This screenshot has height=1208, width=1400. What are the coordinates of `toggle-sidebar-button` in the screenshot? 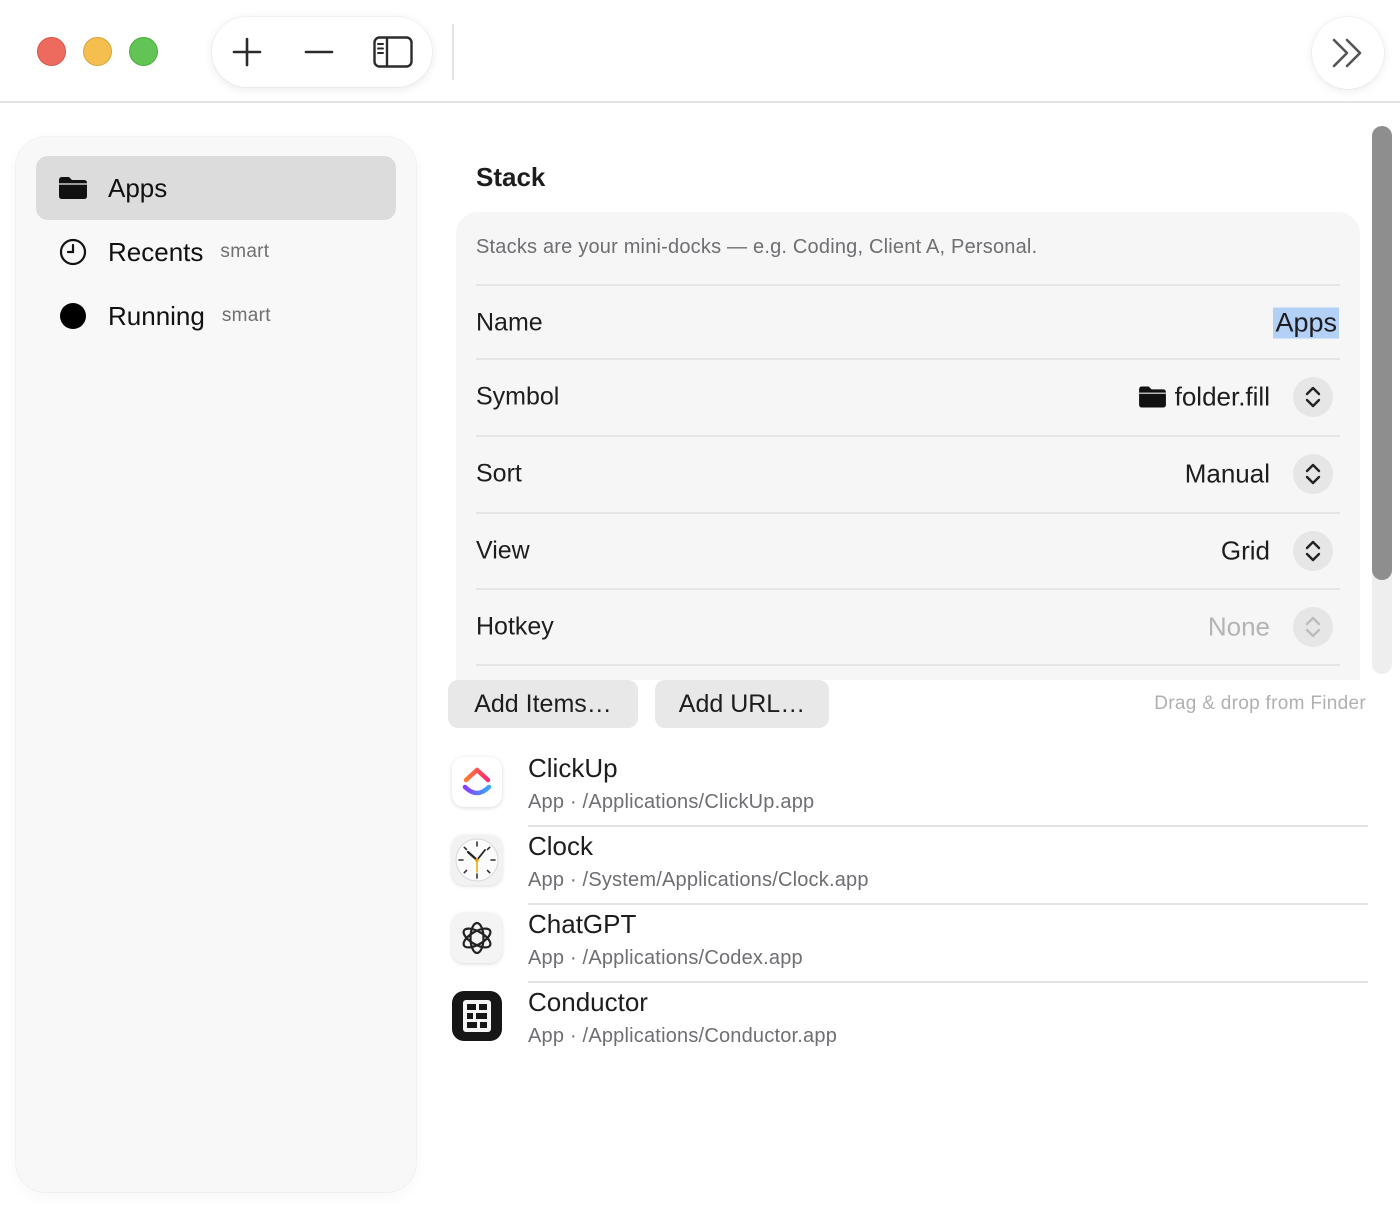 It's located at (393, 52).